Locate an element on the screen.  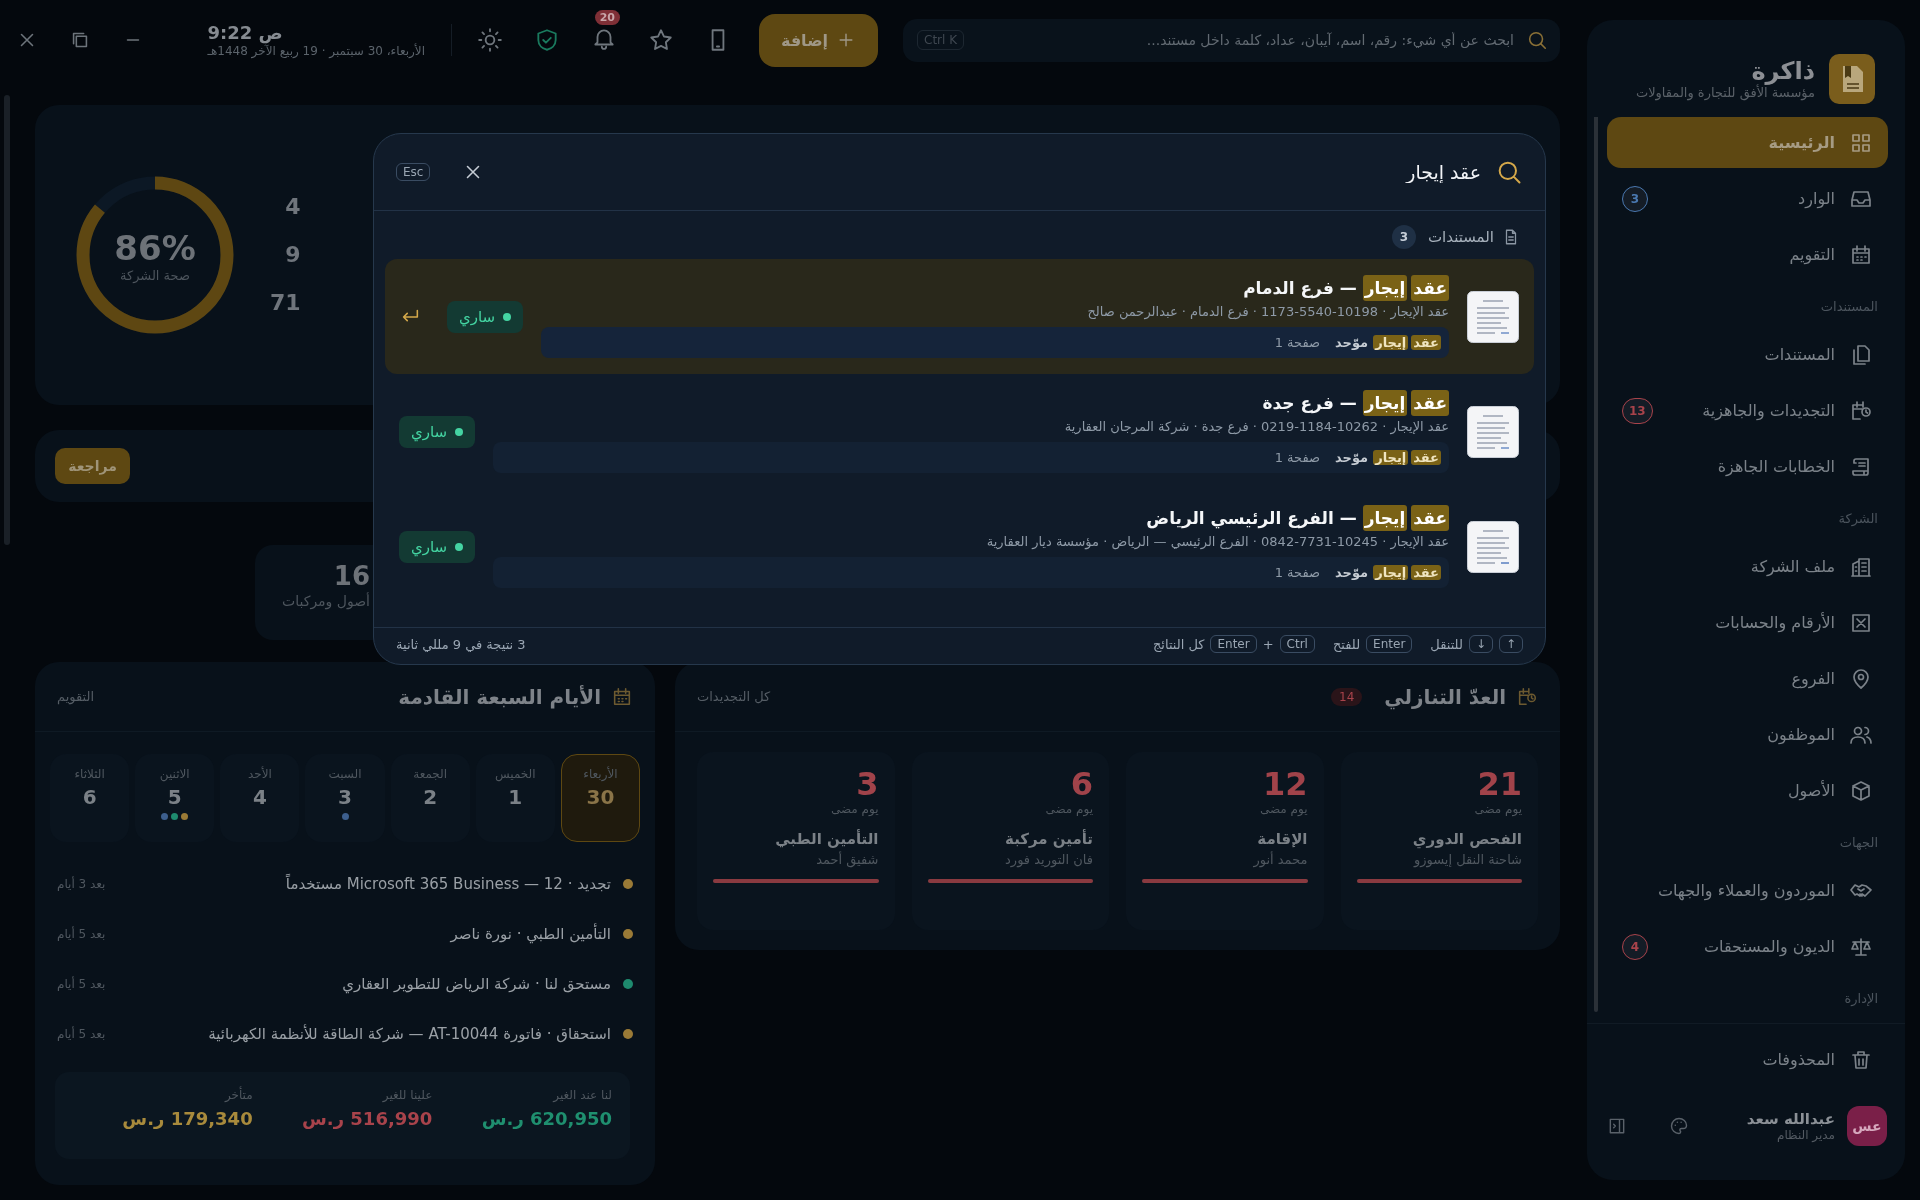
nav-item: التقويم is located at coordinates (1747, 254).